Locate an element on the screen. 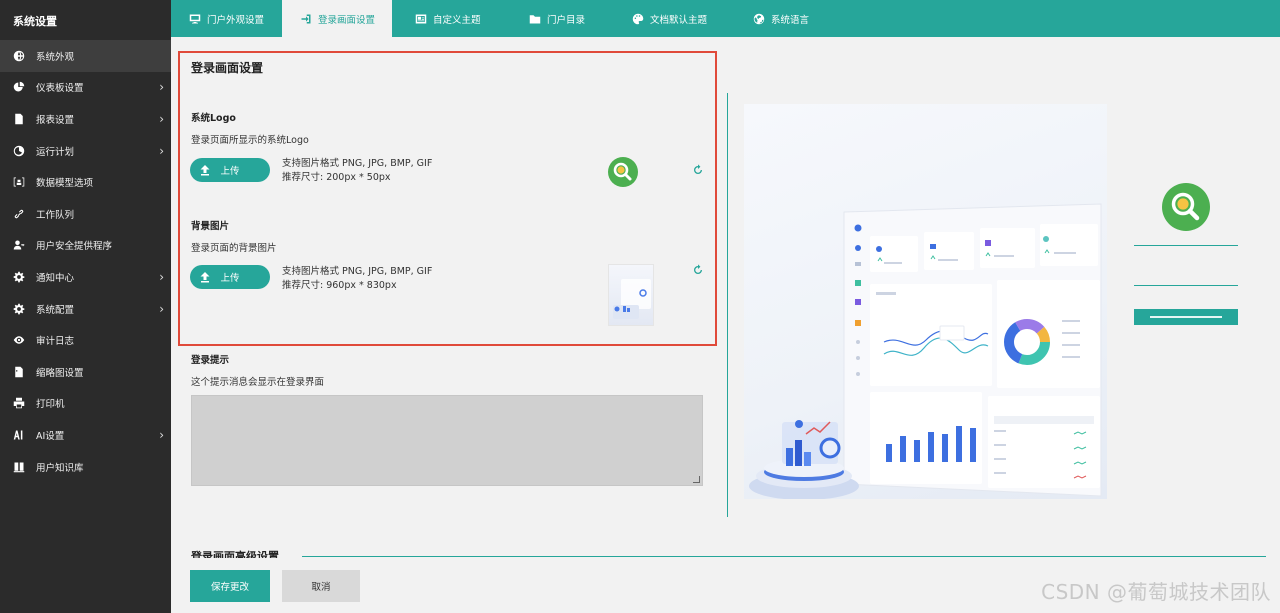  sidebar-item-label: 通知中心 is located at coordinates (55, 278).